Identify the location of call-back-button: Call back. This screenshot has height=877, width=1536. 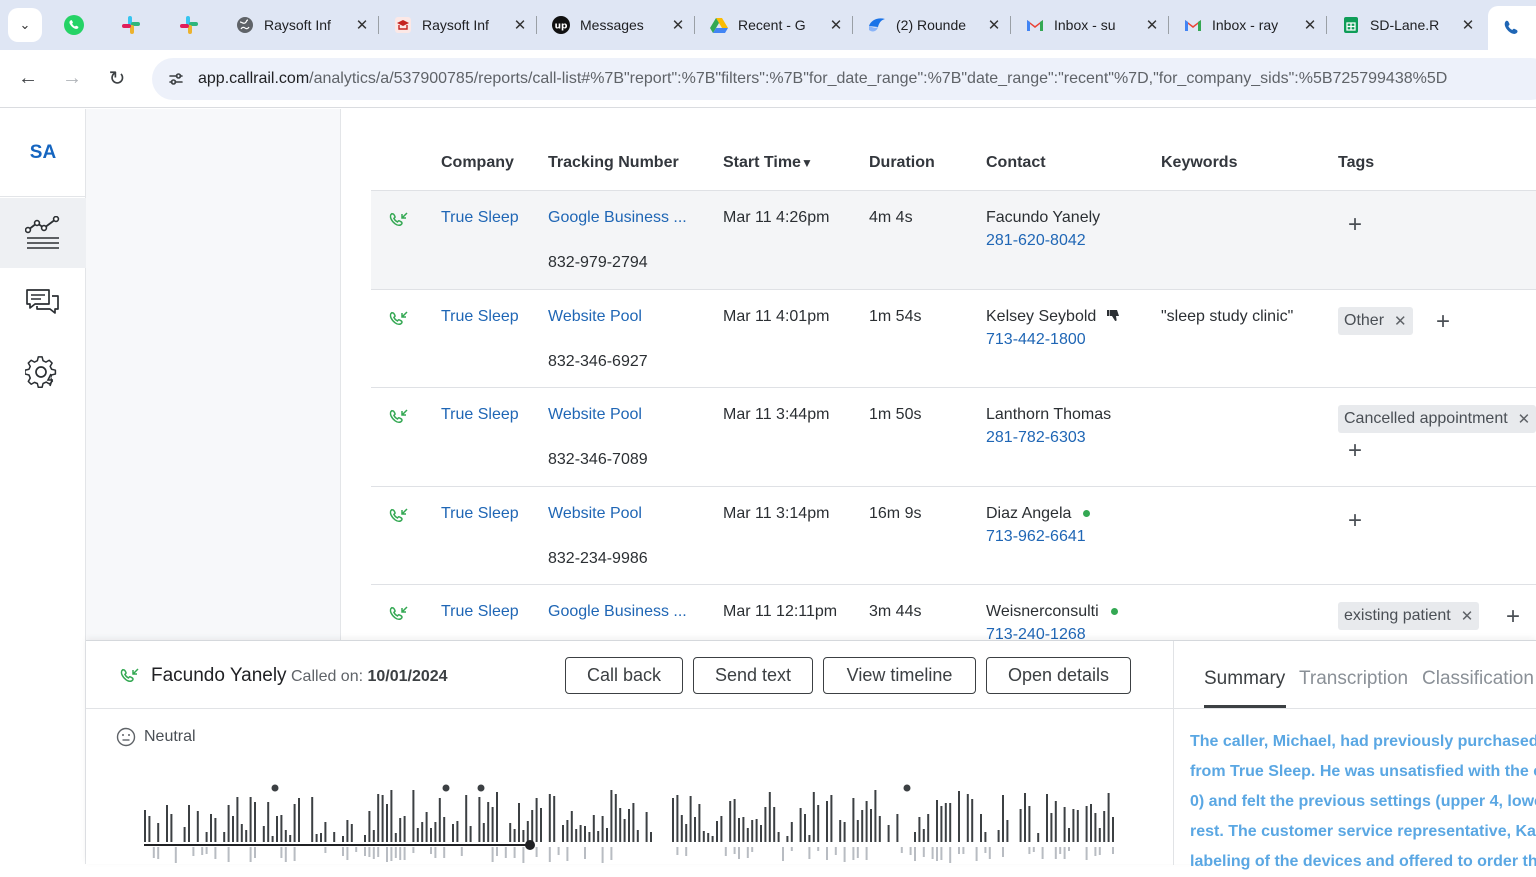
(624, 675).